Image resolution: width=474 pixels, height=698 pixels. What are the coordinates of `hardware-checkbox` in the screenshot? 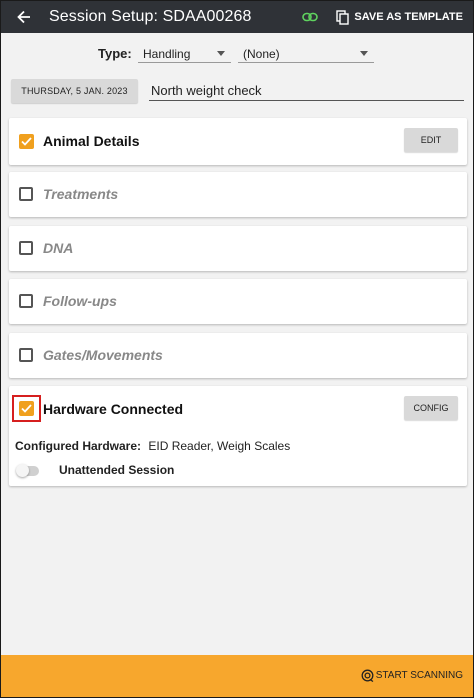 It's located at (26, 408).